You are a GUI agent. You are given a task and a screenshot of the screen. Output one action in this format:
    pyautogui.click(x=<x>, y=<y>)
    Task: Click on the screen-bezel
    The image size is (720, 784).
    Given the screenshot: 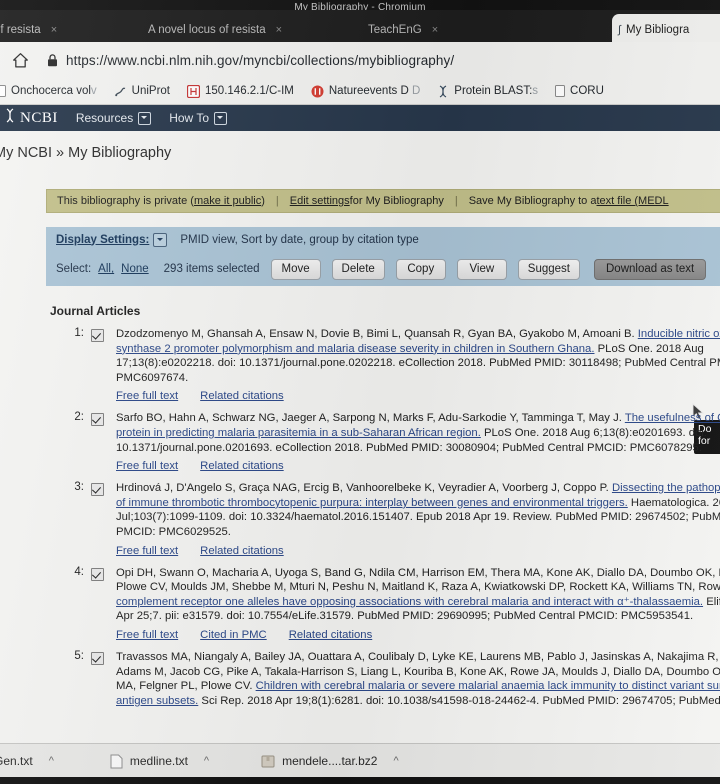 What is the action you would take?
    pyautogui.click(x=360, y=780)
    